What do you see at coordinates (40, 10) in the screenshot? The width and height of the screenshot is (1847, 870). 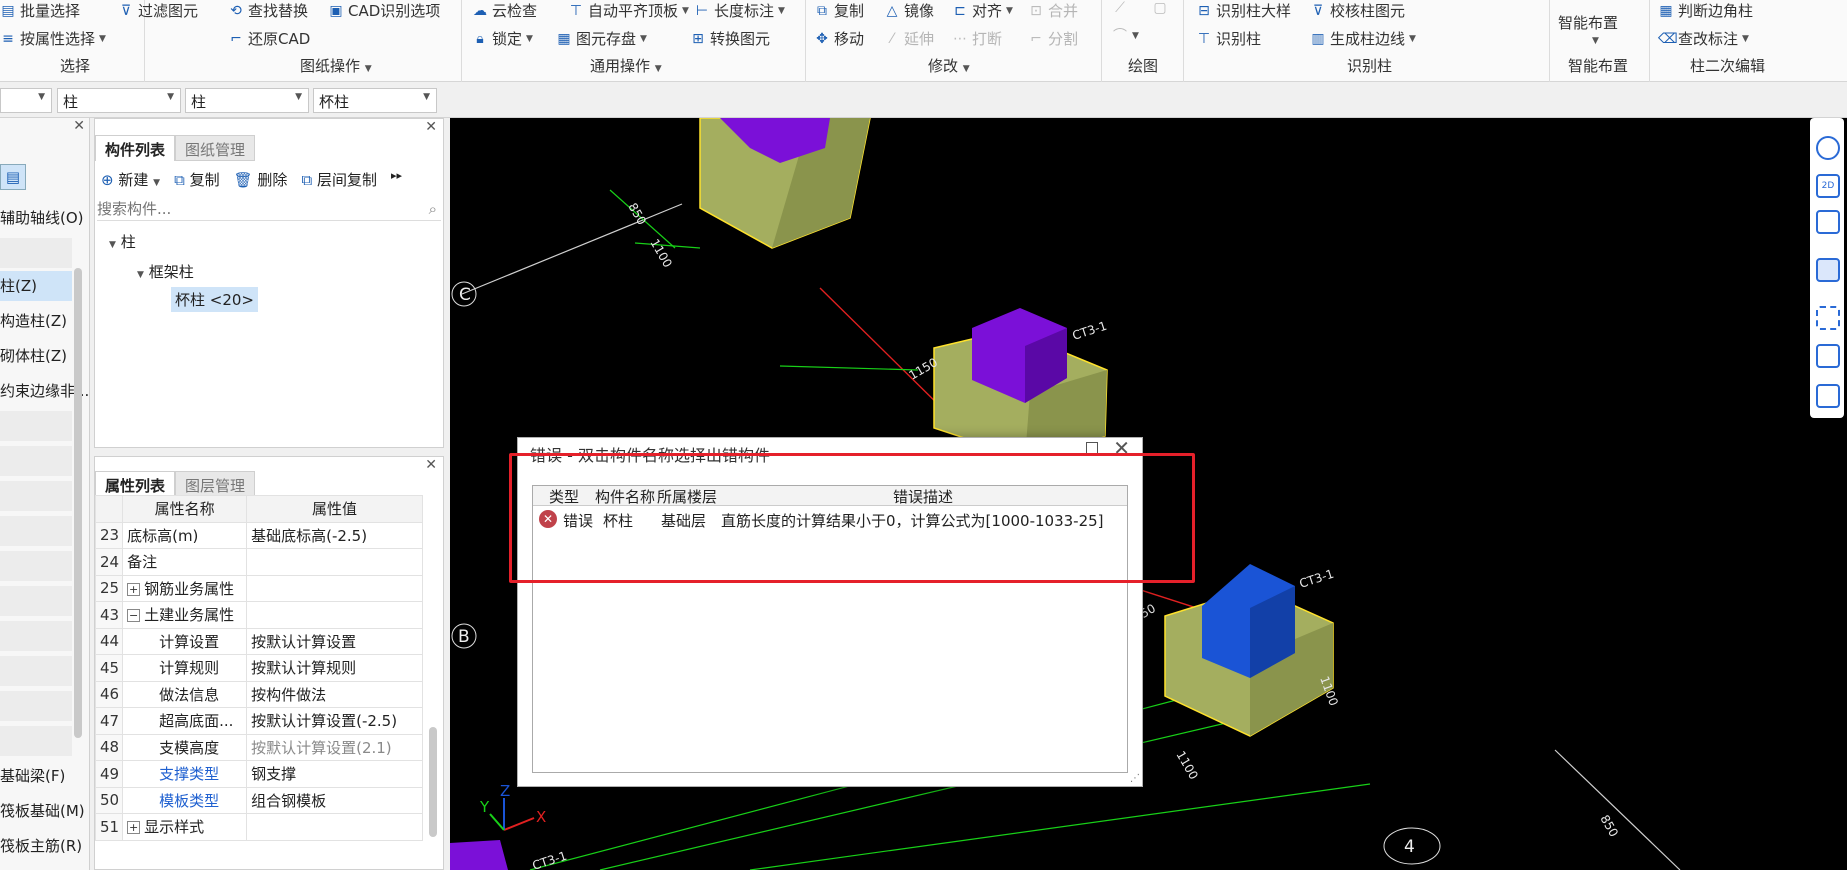 I see `batch-select-button: ▤ 批量选择` at bounding box center [40, 10].